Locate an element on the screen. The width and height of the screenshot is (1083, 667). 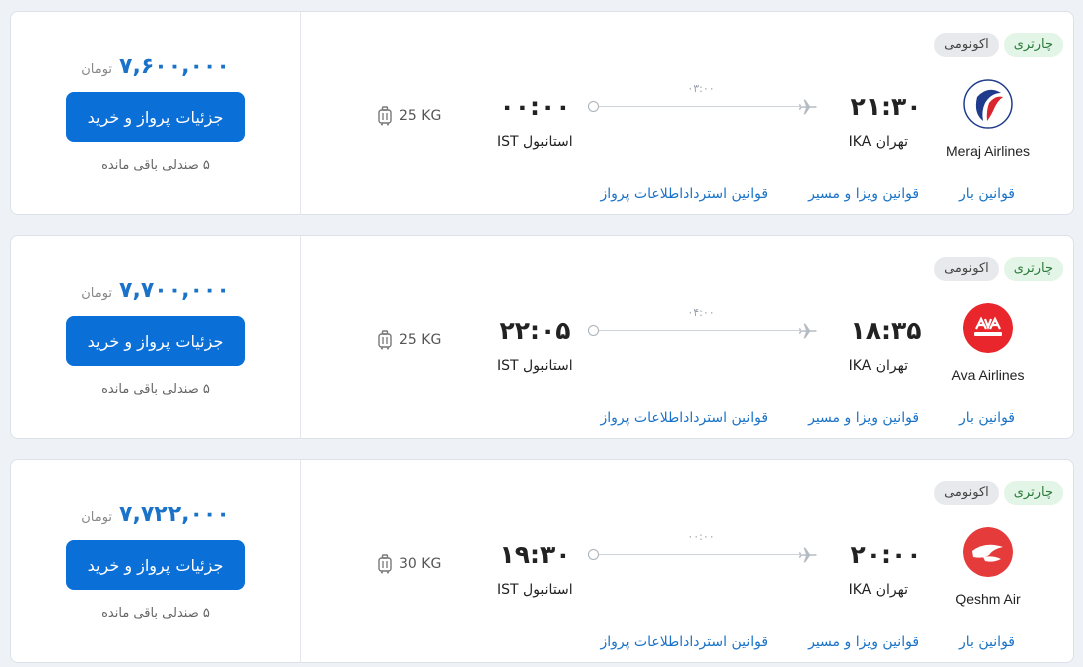
price-row: ۷,۷۰۰,۰۰۰ تومان is located at coordinates (155, 290).